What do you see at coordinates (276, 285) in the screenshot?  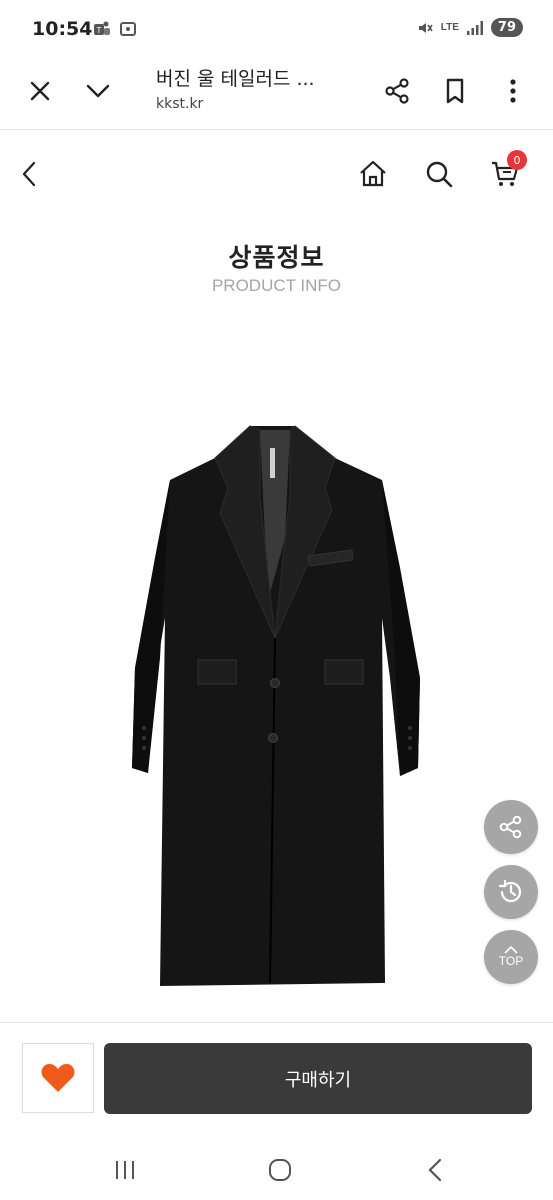 I see `section-subtitle: PRODUCT INFO` at bounding box center [276, 285].